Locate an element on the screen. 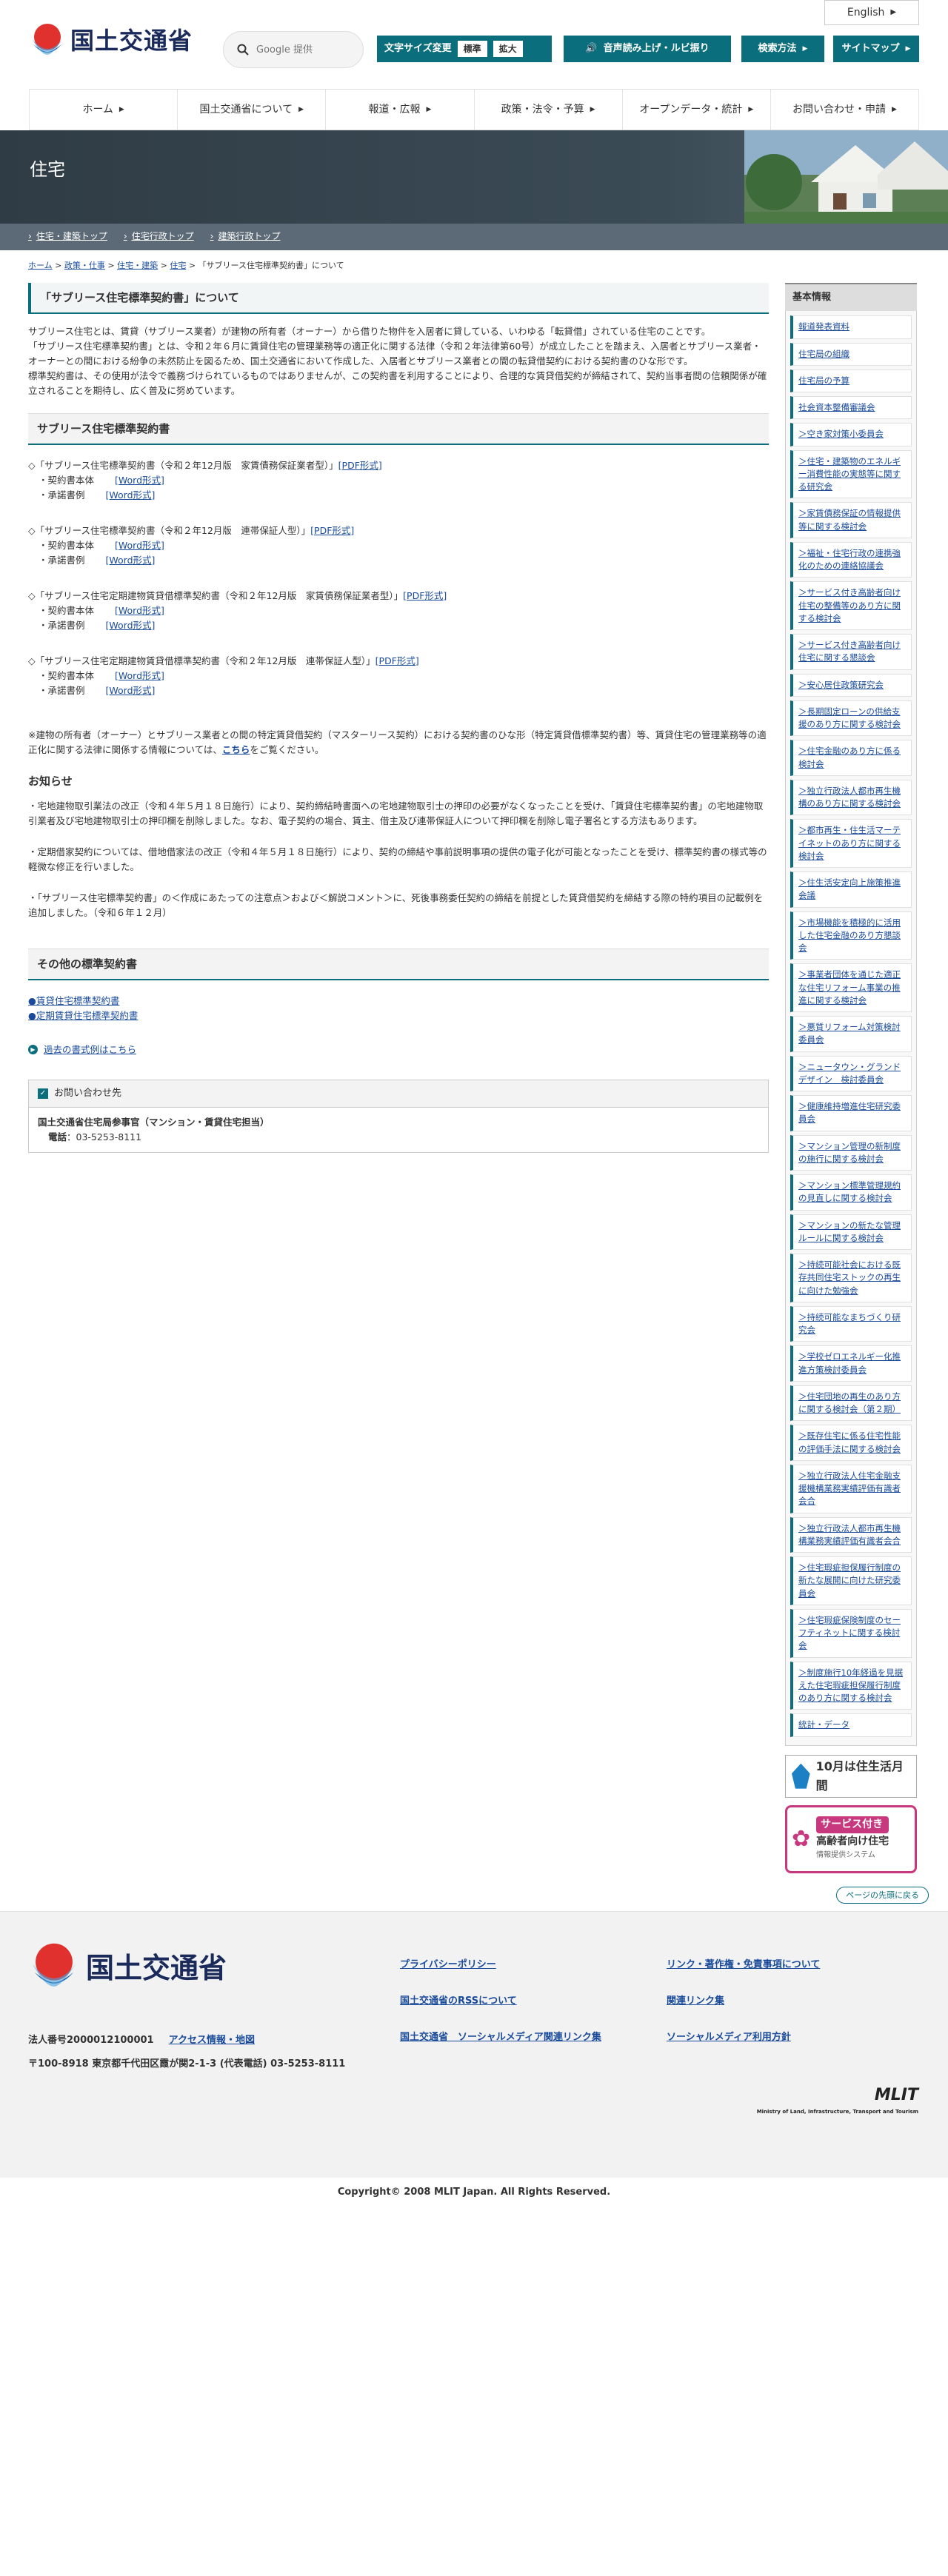 The width and height of the screenshot is (948, 2576). sidebar-item-link: ＞住宅瑕疵担保履行制度の新たな展開に向けた研究委員会 is located at coordinates (849, 1580).